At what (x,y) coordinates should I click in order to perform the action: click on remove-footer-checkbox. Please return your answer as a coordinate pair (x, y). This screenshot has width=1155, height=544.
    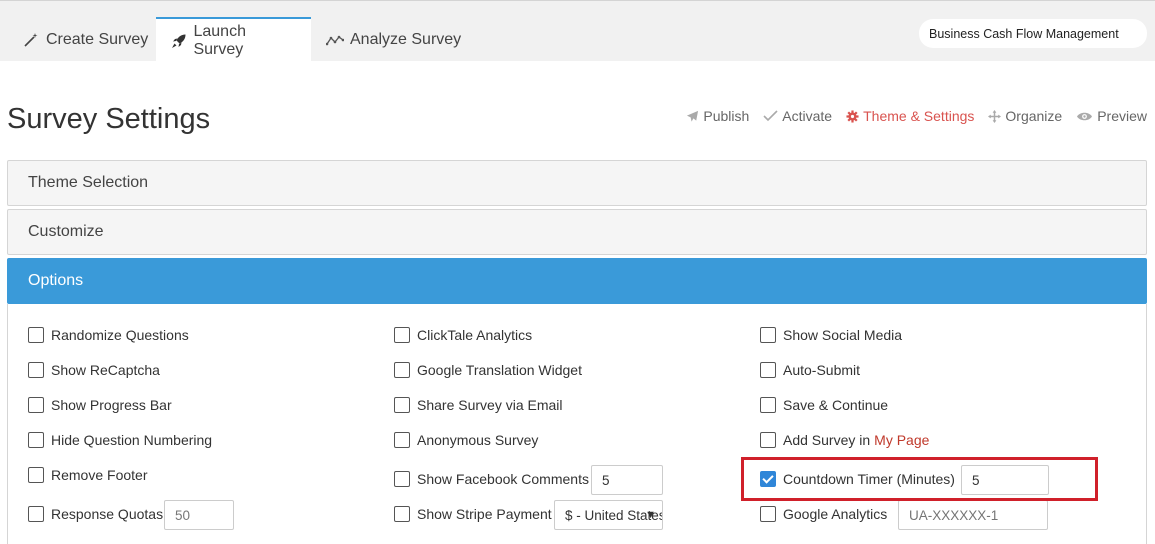
    Looking at the image, I should click on (36, 475).